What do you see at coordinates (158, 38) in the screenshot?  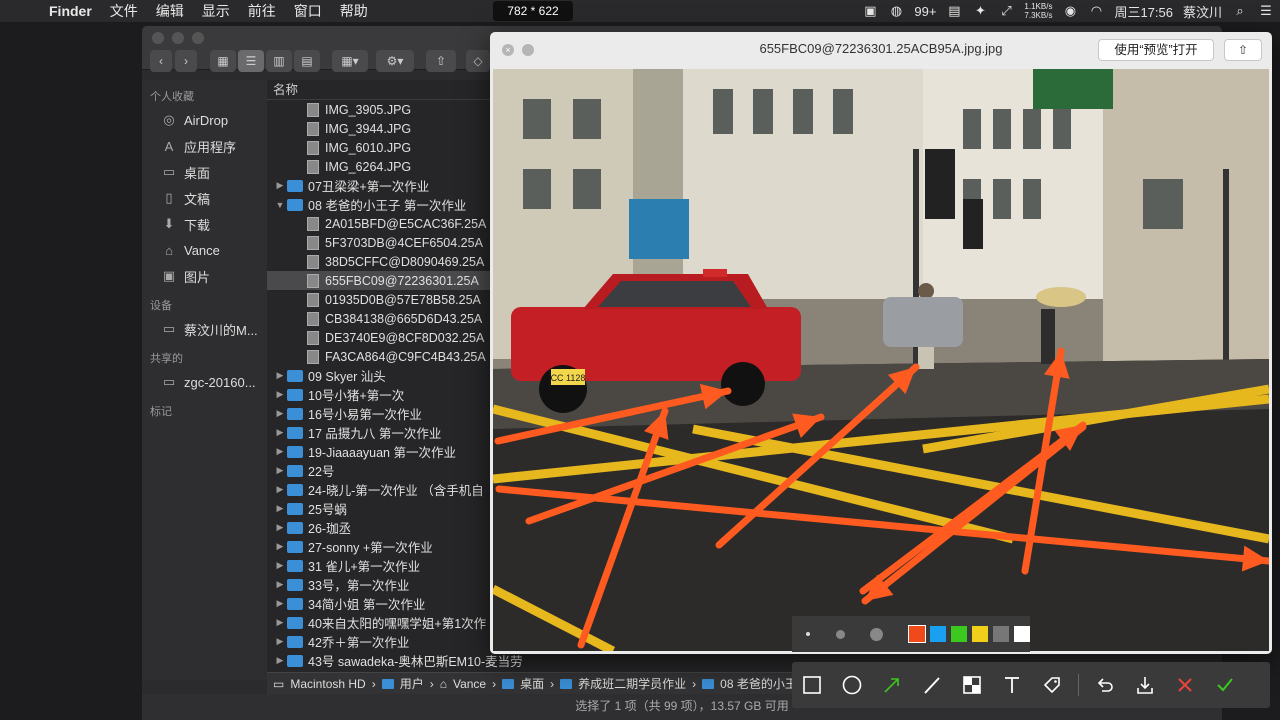 I see `close-window-button` at bounding box center [158, 38].